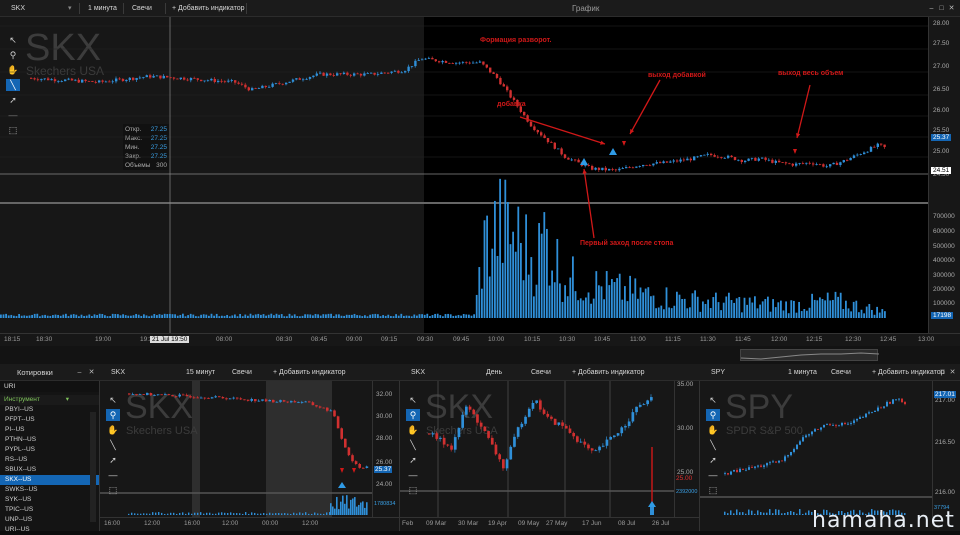 Image resolution: width=960 pixels, height=535 pixels. I want to click on sub3-price-chart, so click(816, 449).